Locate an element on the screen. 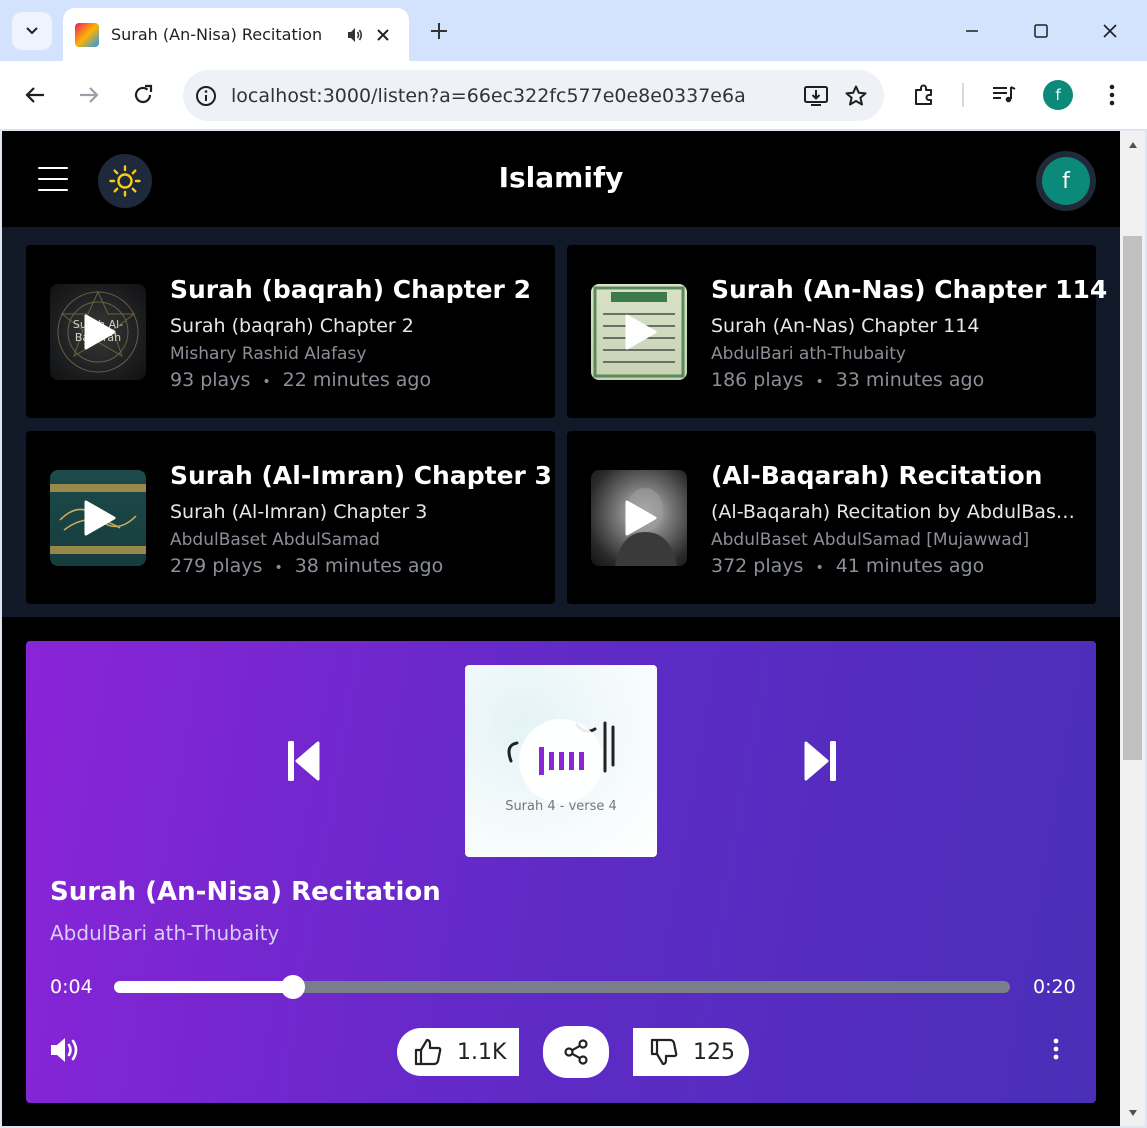  user-avatar-button: f is located at coordinates (1066, 181).